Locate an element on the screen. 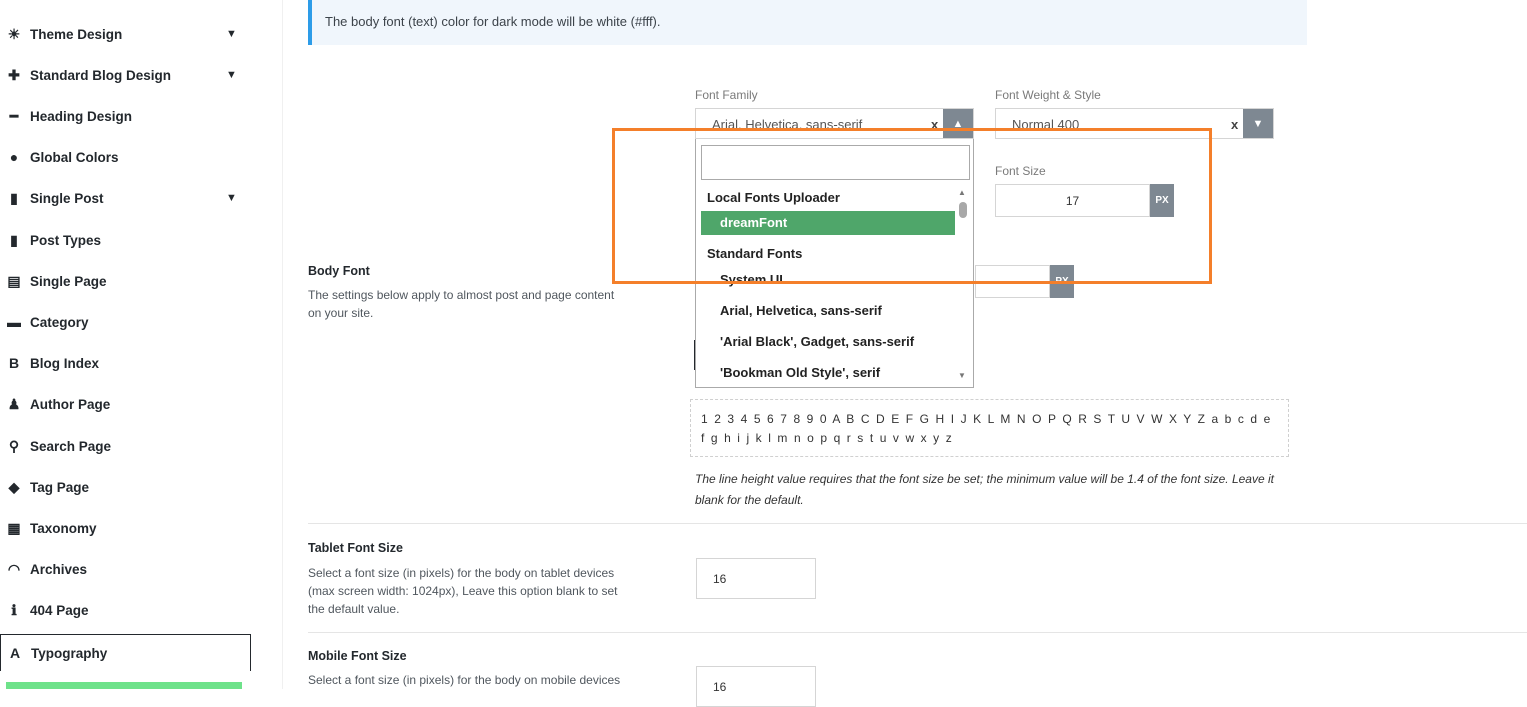 Image resolution: width=1527 pixels, height=707 pixels. sidebar-item-label: Category is located at coordinates (59, 322).